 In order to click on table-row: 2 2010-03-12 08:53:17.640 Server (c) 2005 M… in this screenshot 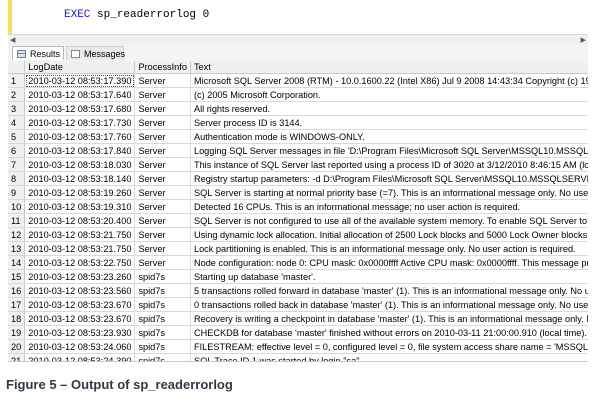, I will do `click(298, 94)`.